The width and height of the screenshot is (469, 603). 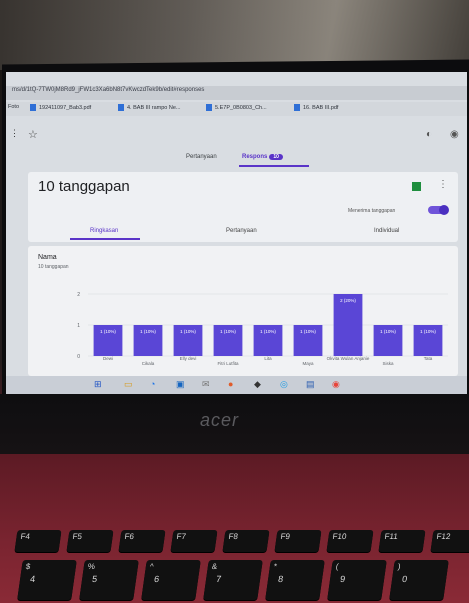 What do you see at coordinates (285, 536) in the screenshot?
I see `key-label: F9` at bounding box center [285, 536].